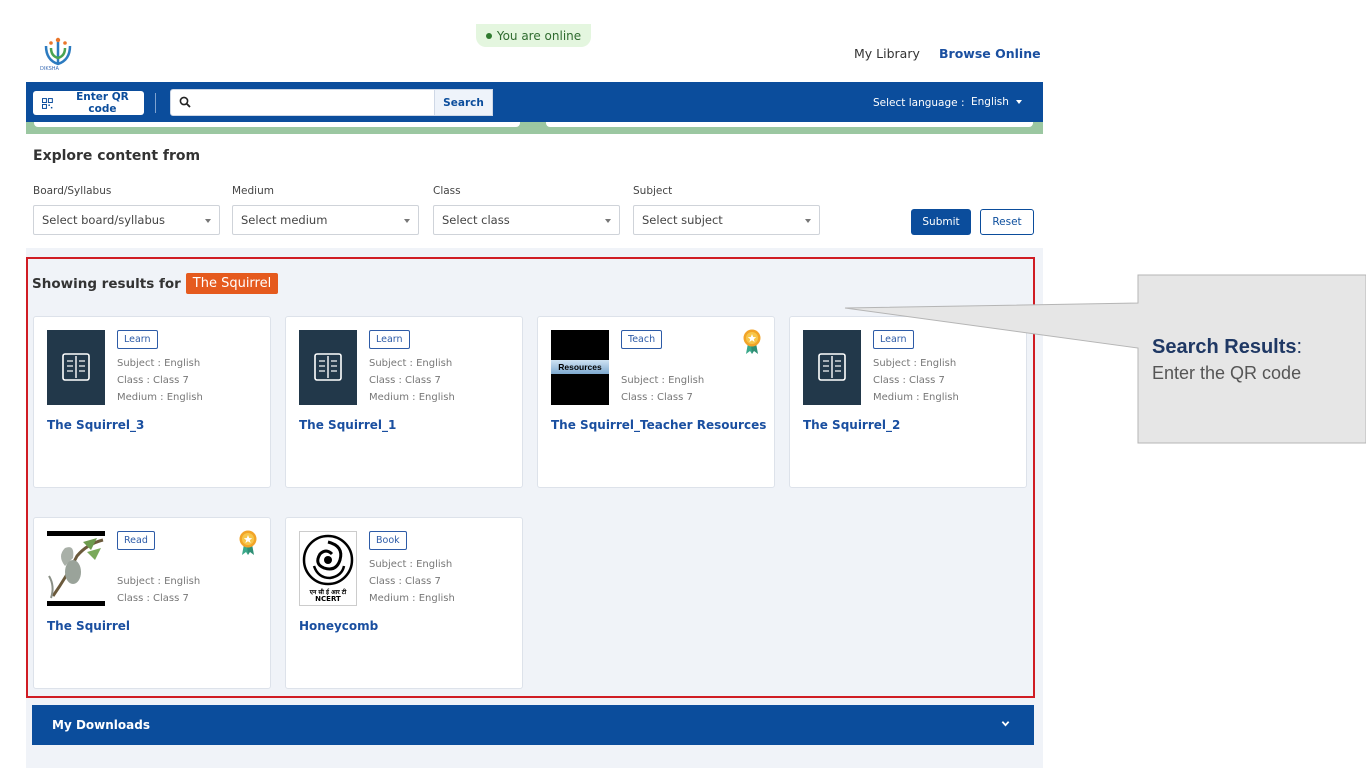 Image resolution: width=1366 pixels, height=768 pixels. What do you see at coordinates (1227, 347) in the screenshot?
I see `callout-title: Search Results:` at bounding box center [1227, 347].